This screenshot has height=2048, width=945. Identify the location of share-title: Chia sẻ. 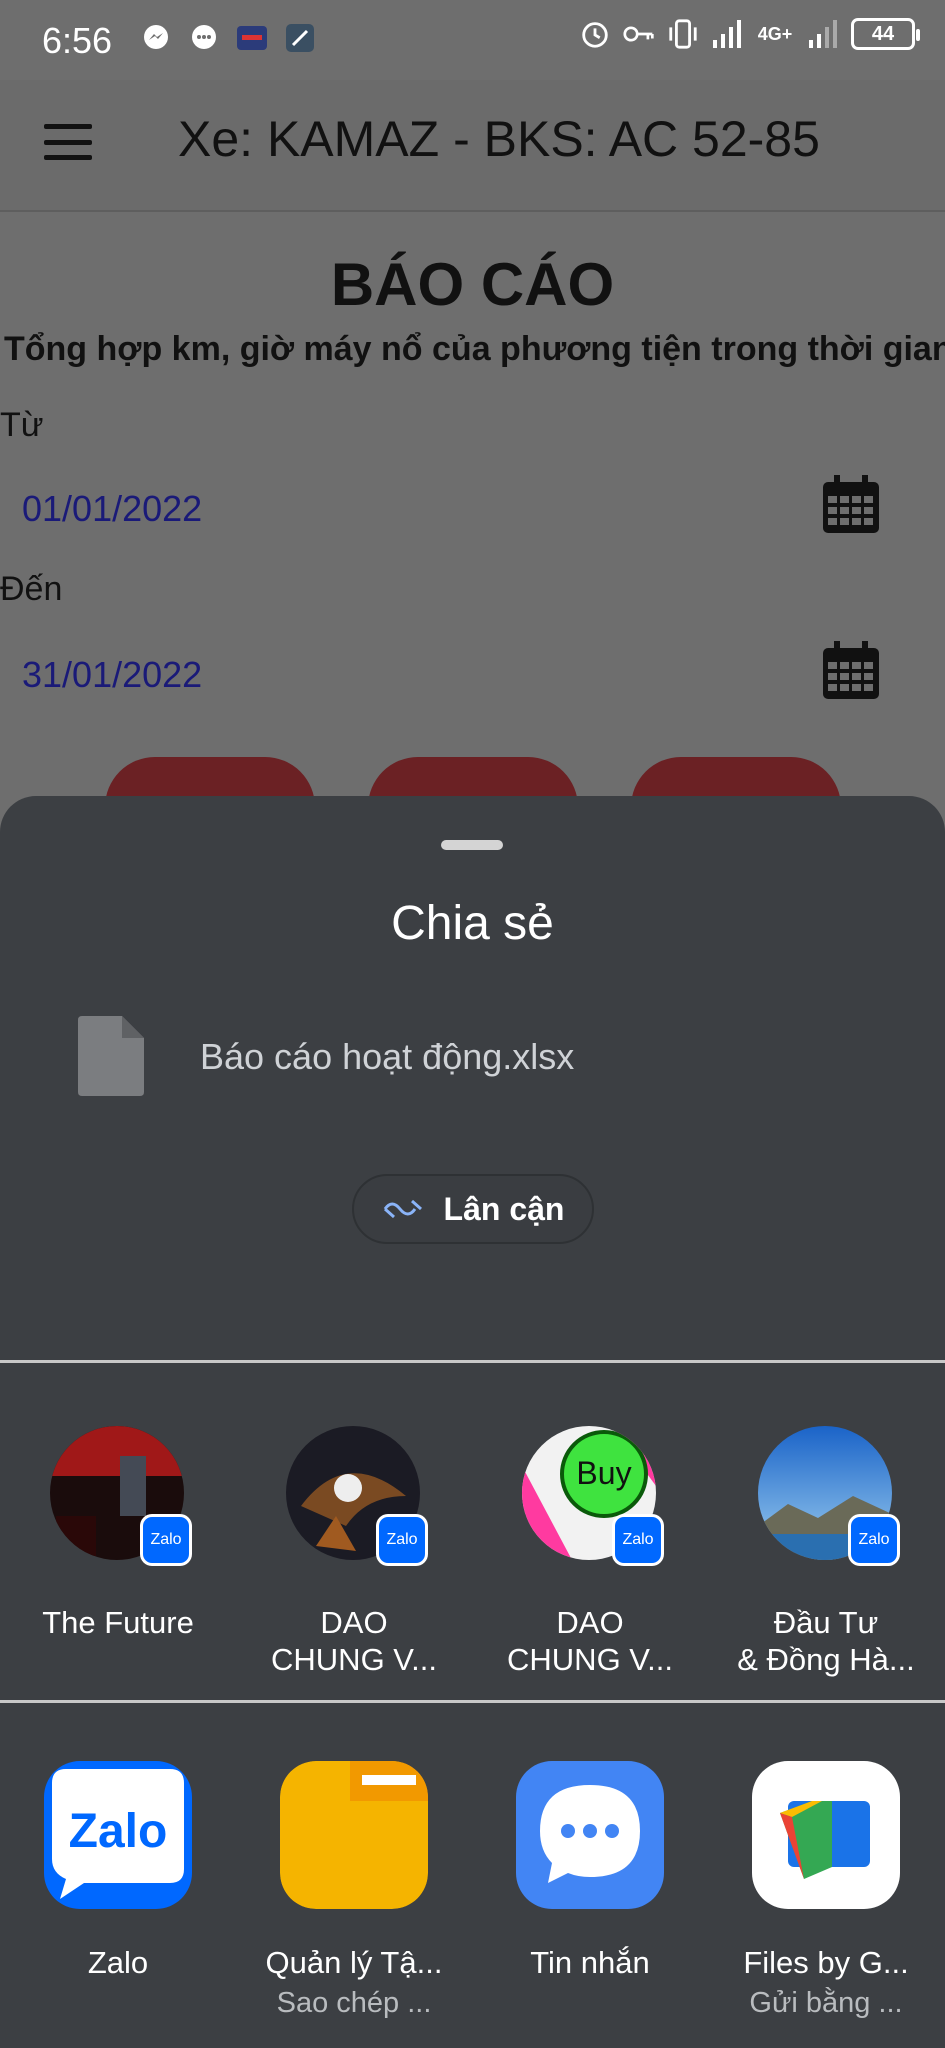
(472, 923).